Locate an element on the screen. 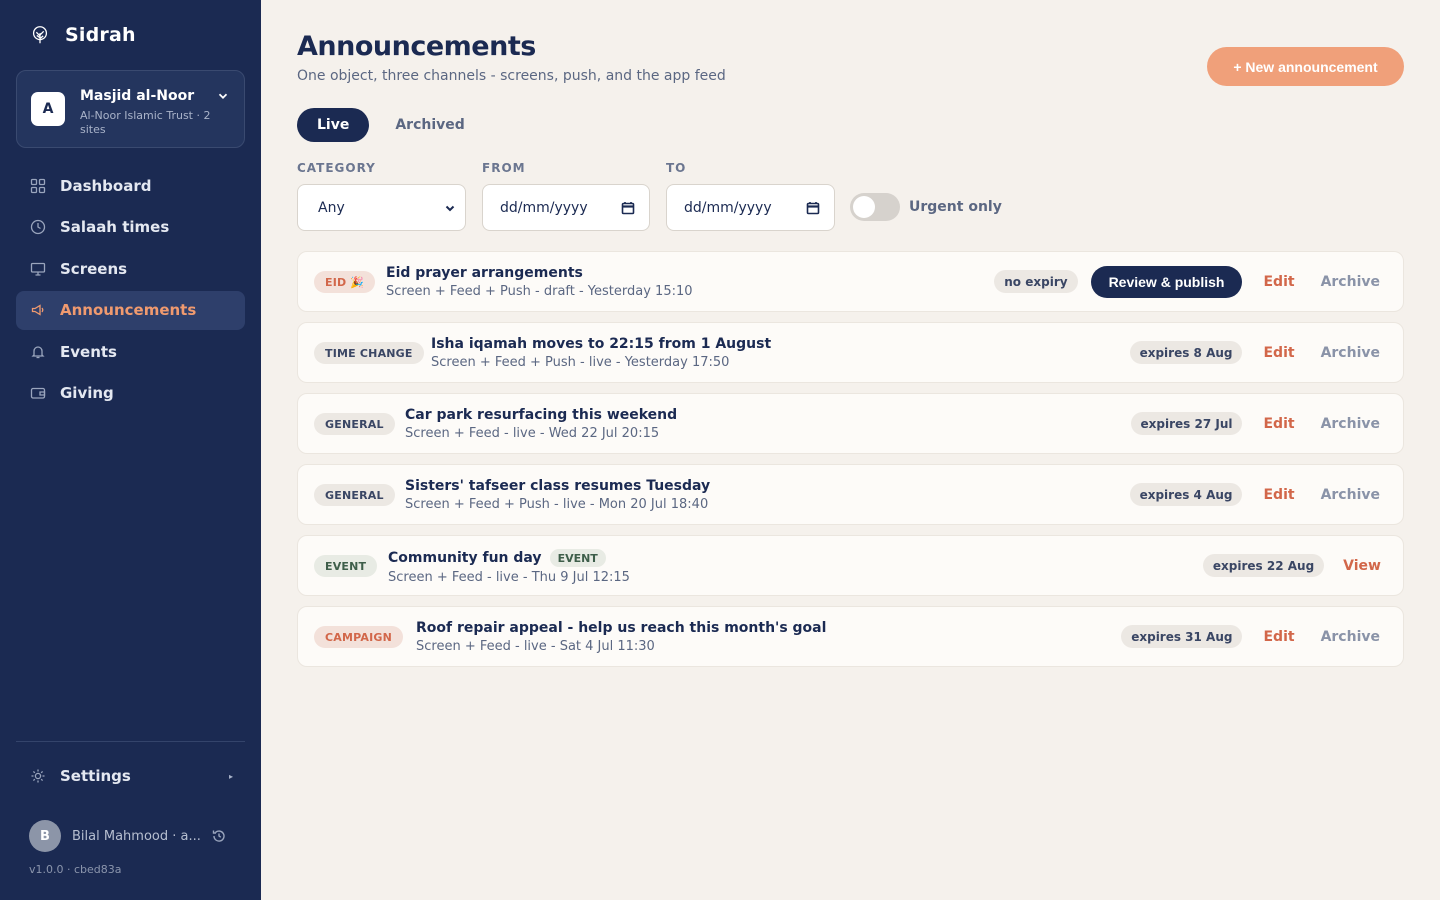 This screenshot has width=1440, height=900. avatar: B is located at coordinates (45, 836).